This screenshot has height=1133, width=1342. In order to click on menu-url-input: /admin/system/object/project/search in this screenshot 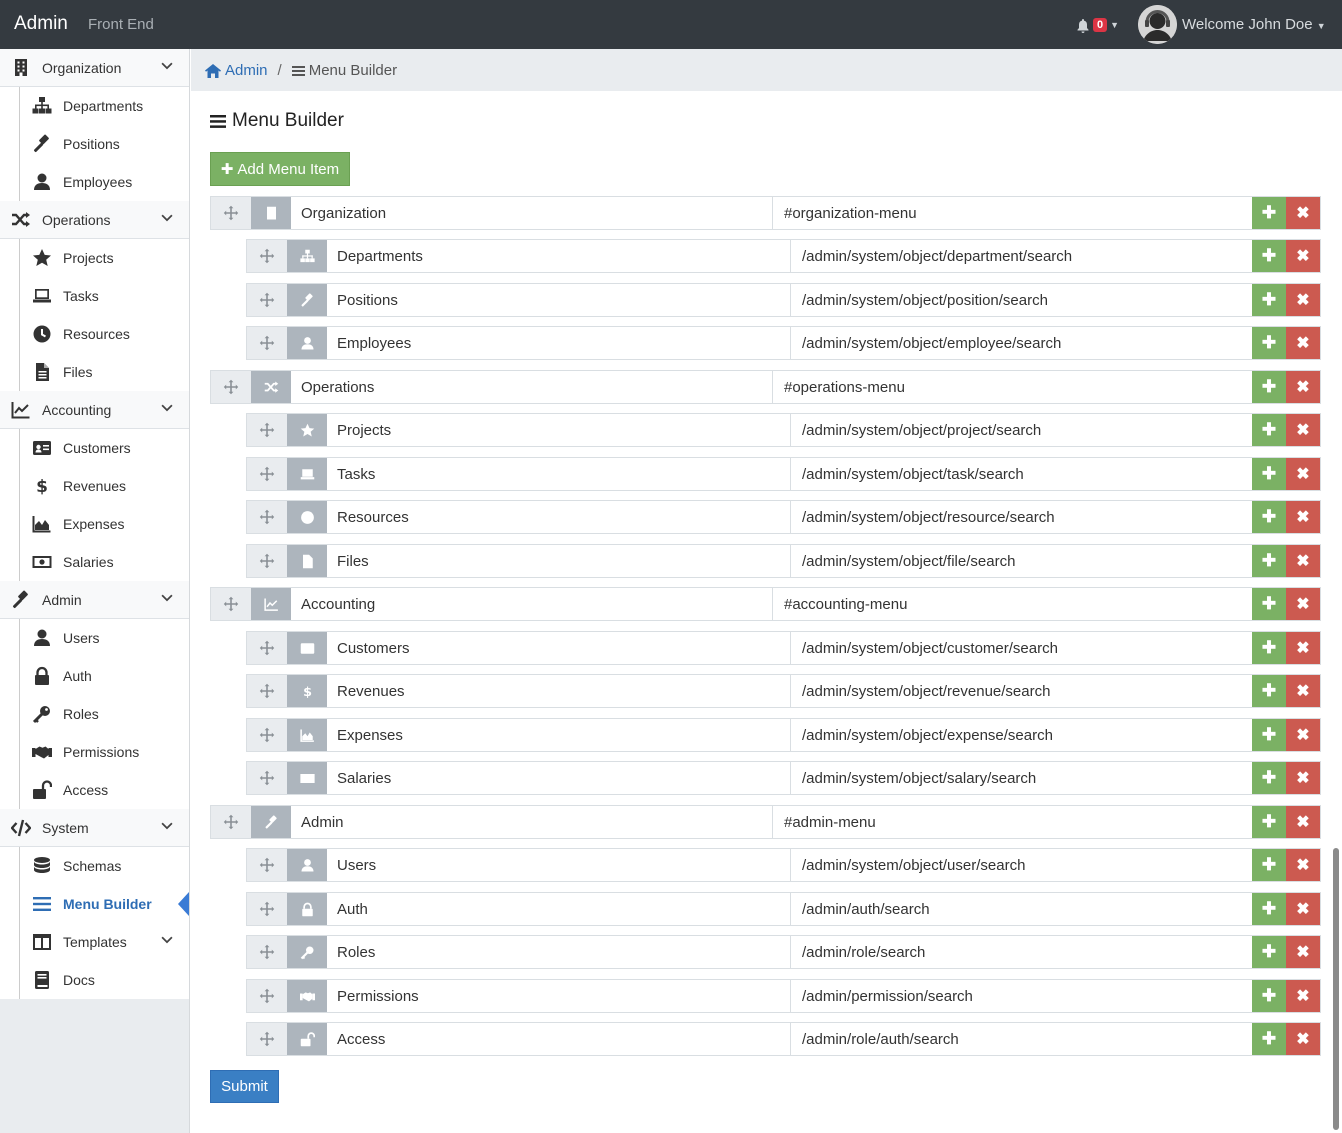, I will do `click(1021, 430)`.